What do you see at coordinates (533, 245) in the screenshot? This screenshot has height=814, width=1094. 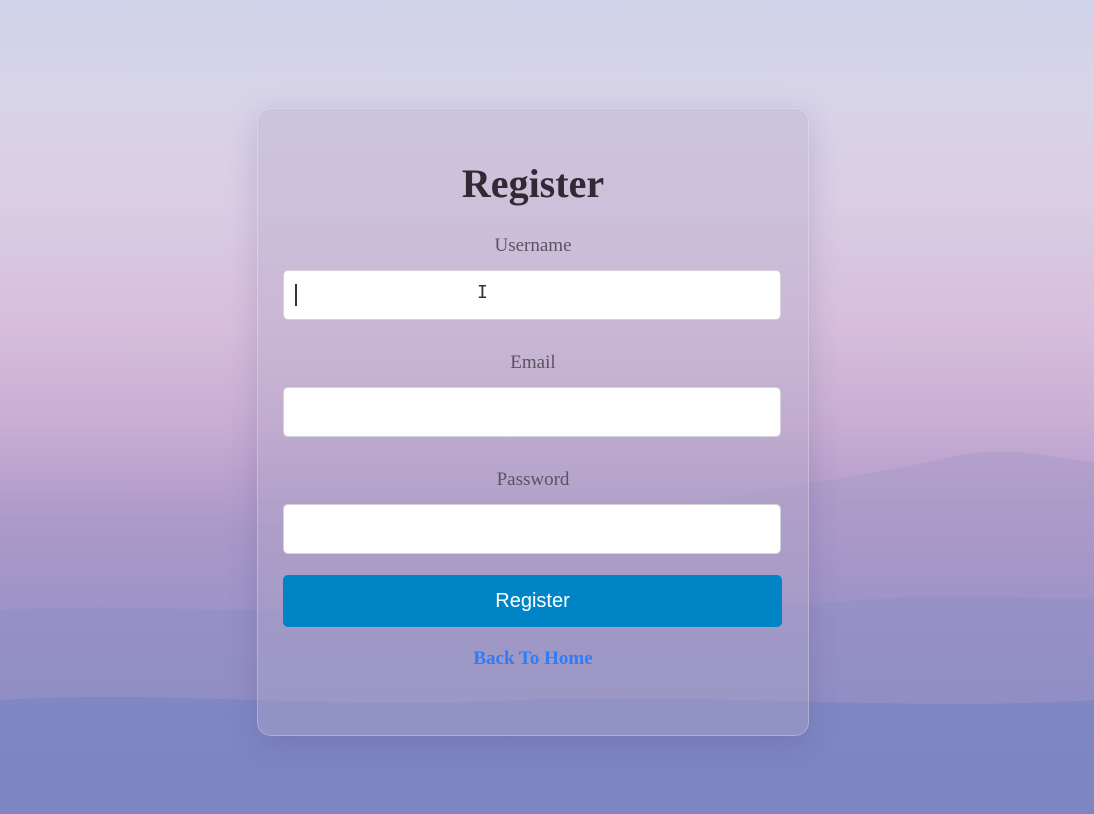 I see `username-label: Username` at bounding box center [533, 245].